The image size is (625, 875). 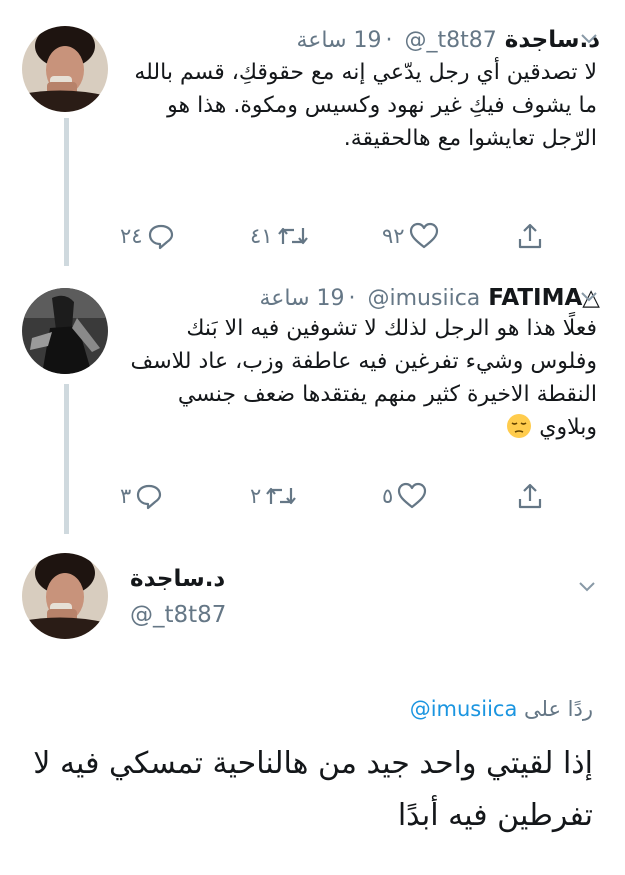 I want to click on handle: @imusiica, so click(x=424, y=298).